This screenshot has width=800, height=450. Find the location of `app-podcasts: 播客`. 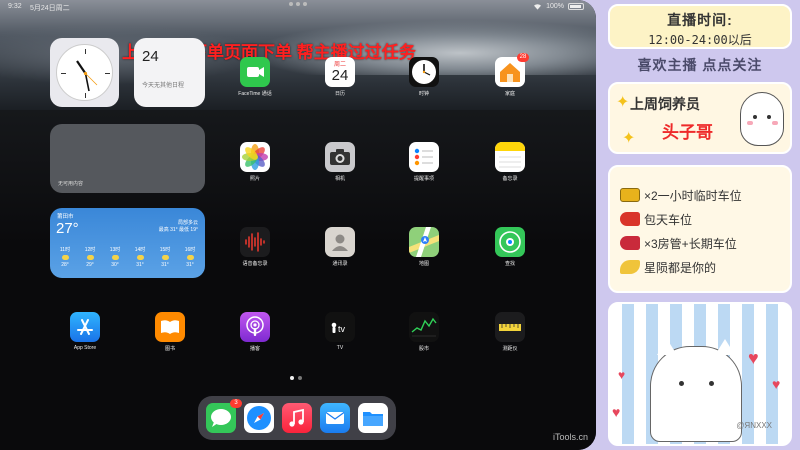

app-podcasts: 播客 is located at coordinates (255, 332).